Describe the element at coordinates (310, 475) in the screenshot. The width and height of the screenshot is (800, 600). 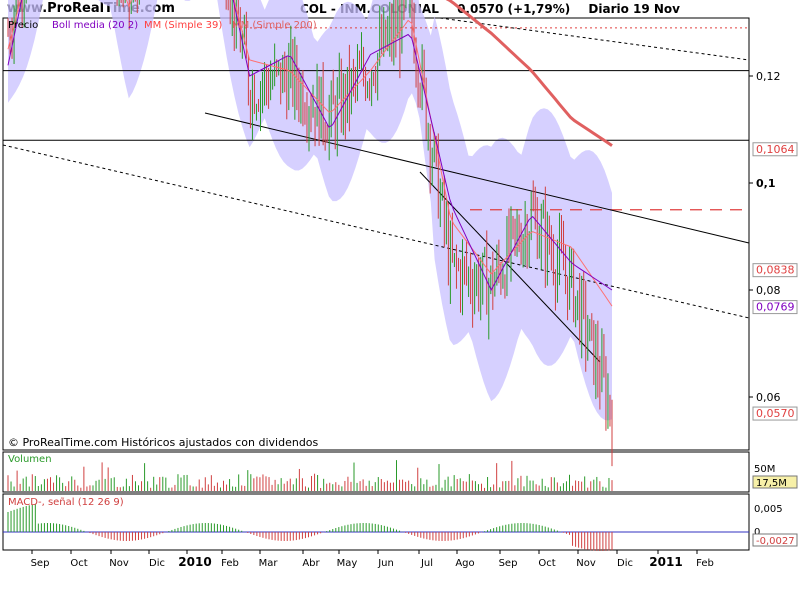
I see `volume-bars` at that location.